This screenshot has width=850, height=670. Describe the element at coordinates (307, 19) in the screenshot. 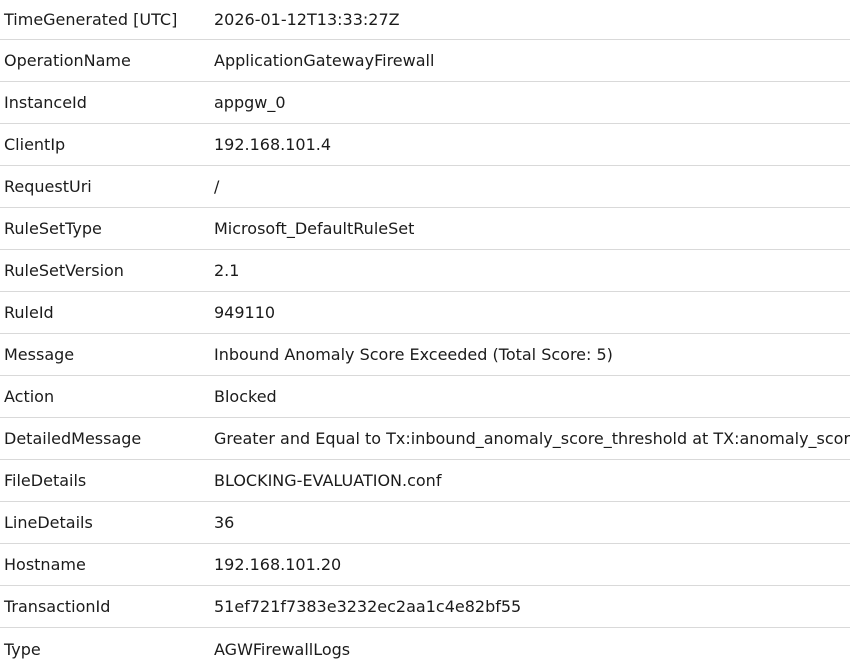

I see `field-value: 2026-01-12T13:33:27Z` at that location.